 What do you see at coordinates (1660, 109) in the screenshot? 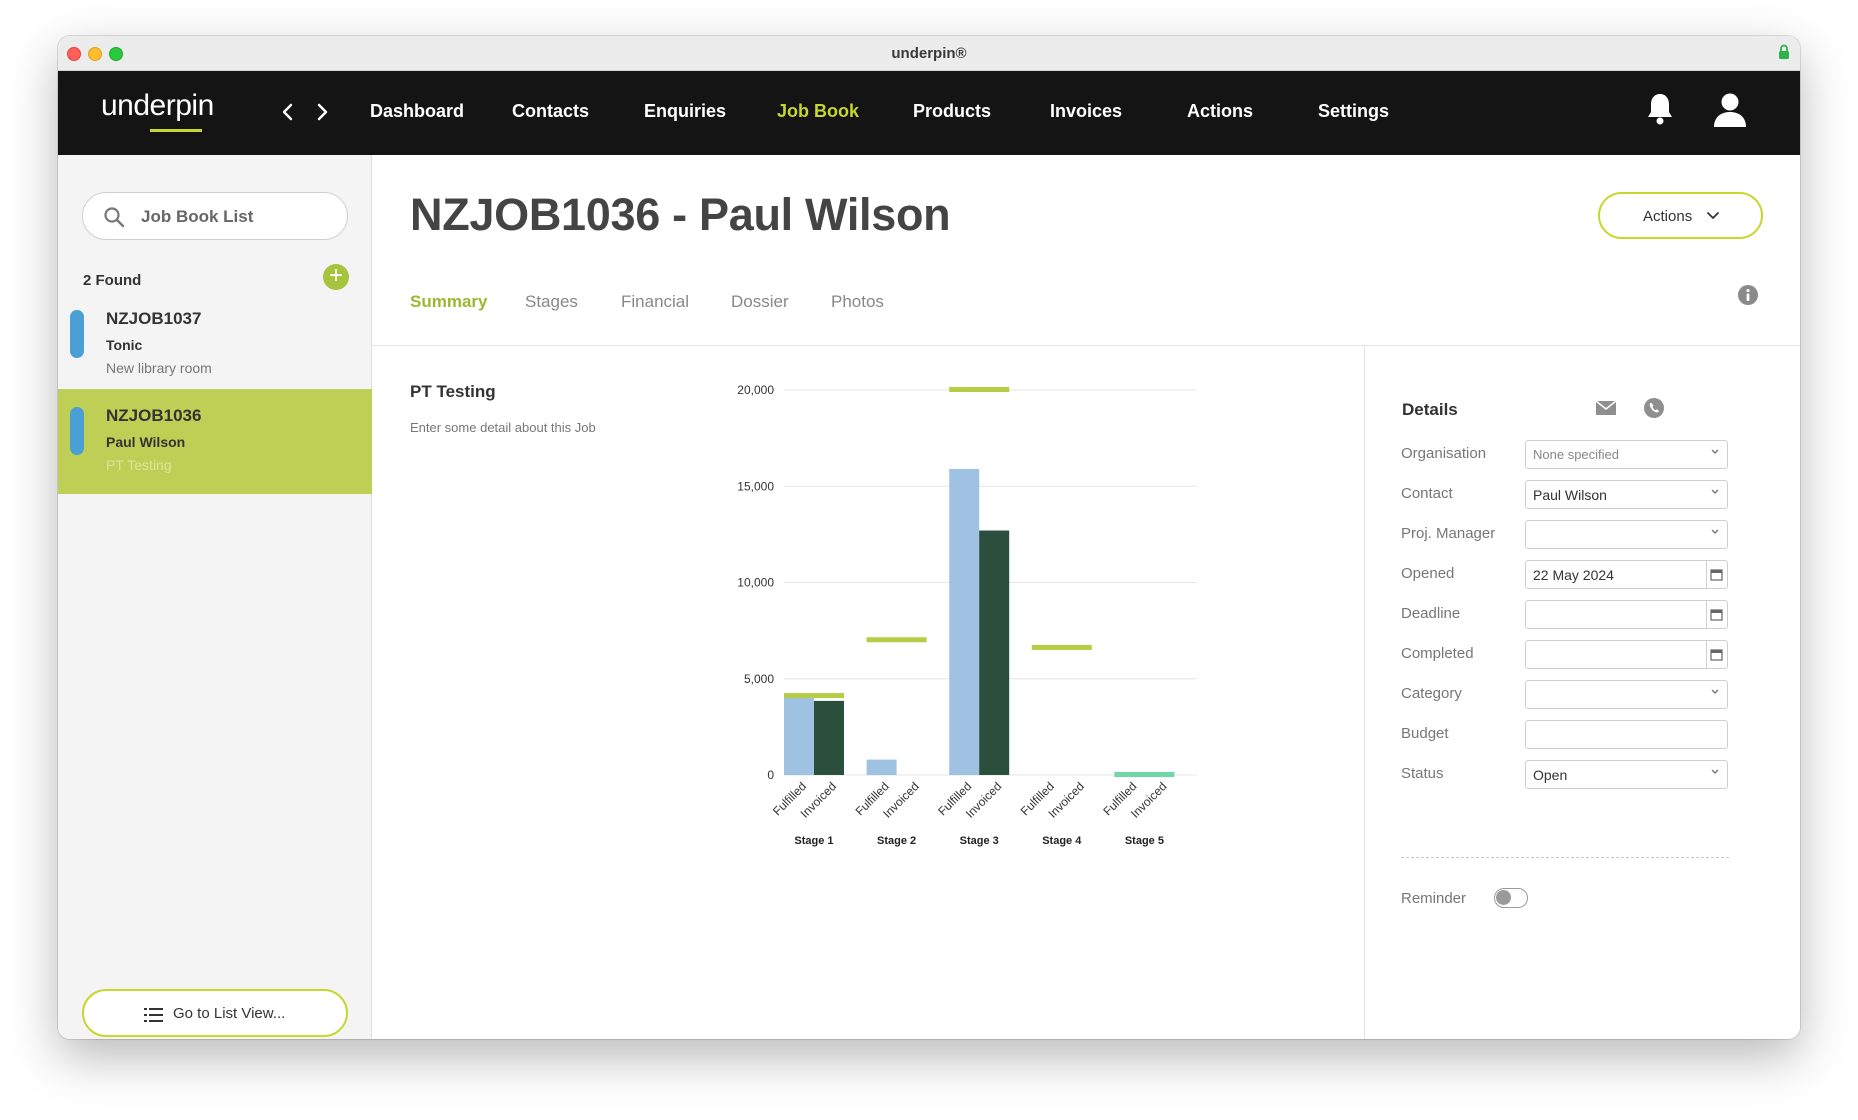
I see `bell-icon` at bounding box center [1660, 109].